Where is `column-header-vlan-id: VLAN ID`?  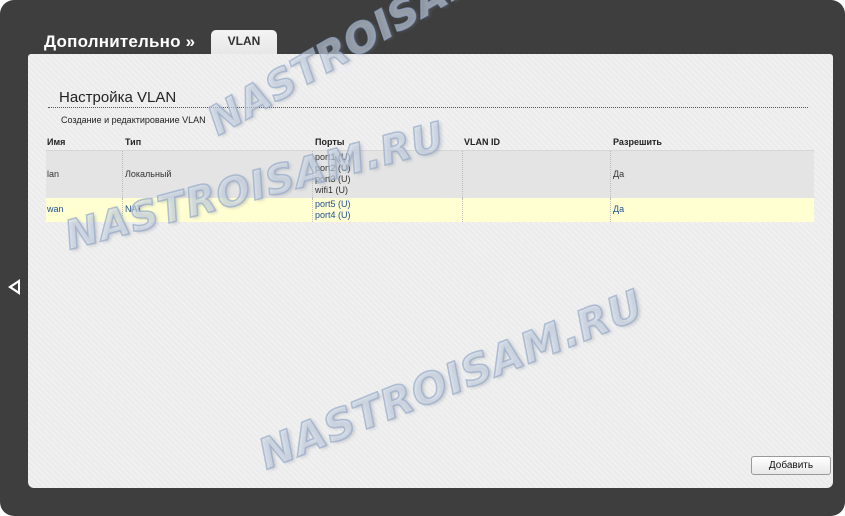
column-header-vlan-id: VLAN ID is located at coordinates (482, 142).